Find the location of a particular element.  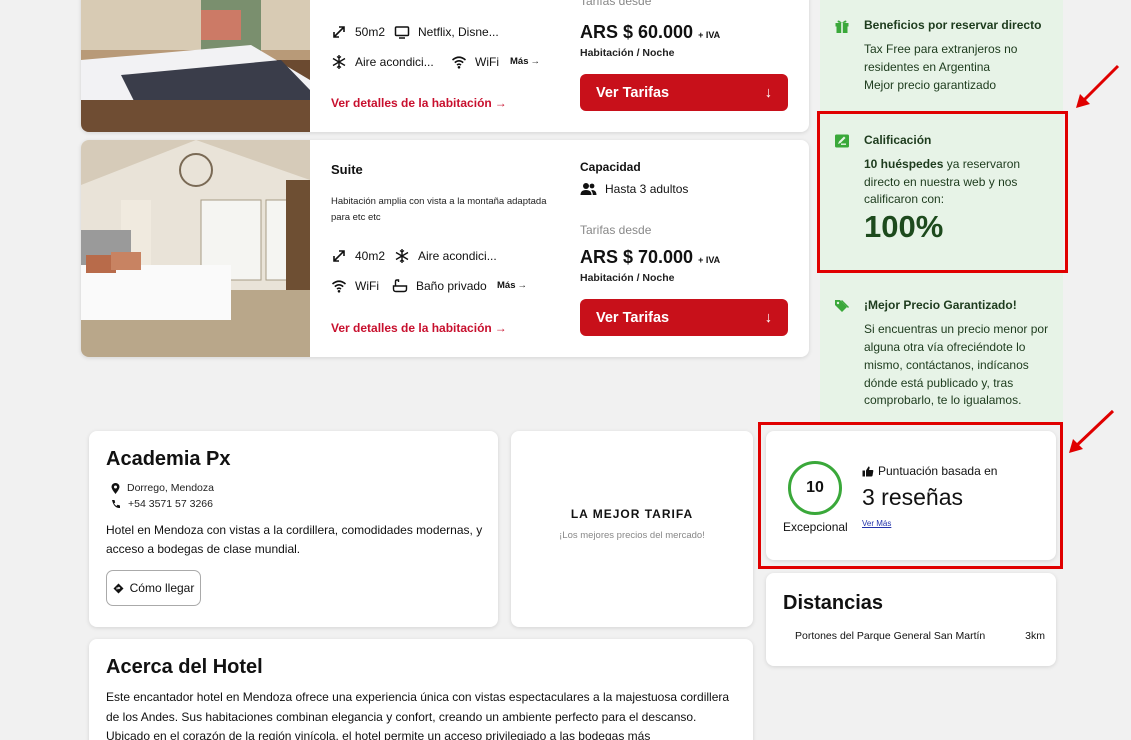

room-feature: Baño privado is located at coordinates (439, 286).